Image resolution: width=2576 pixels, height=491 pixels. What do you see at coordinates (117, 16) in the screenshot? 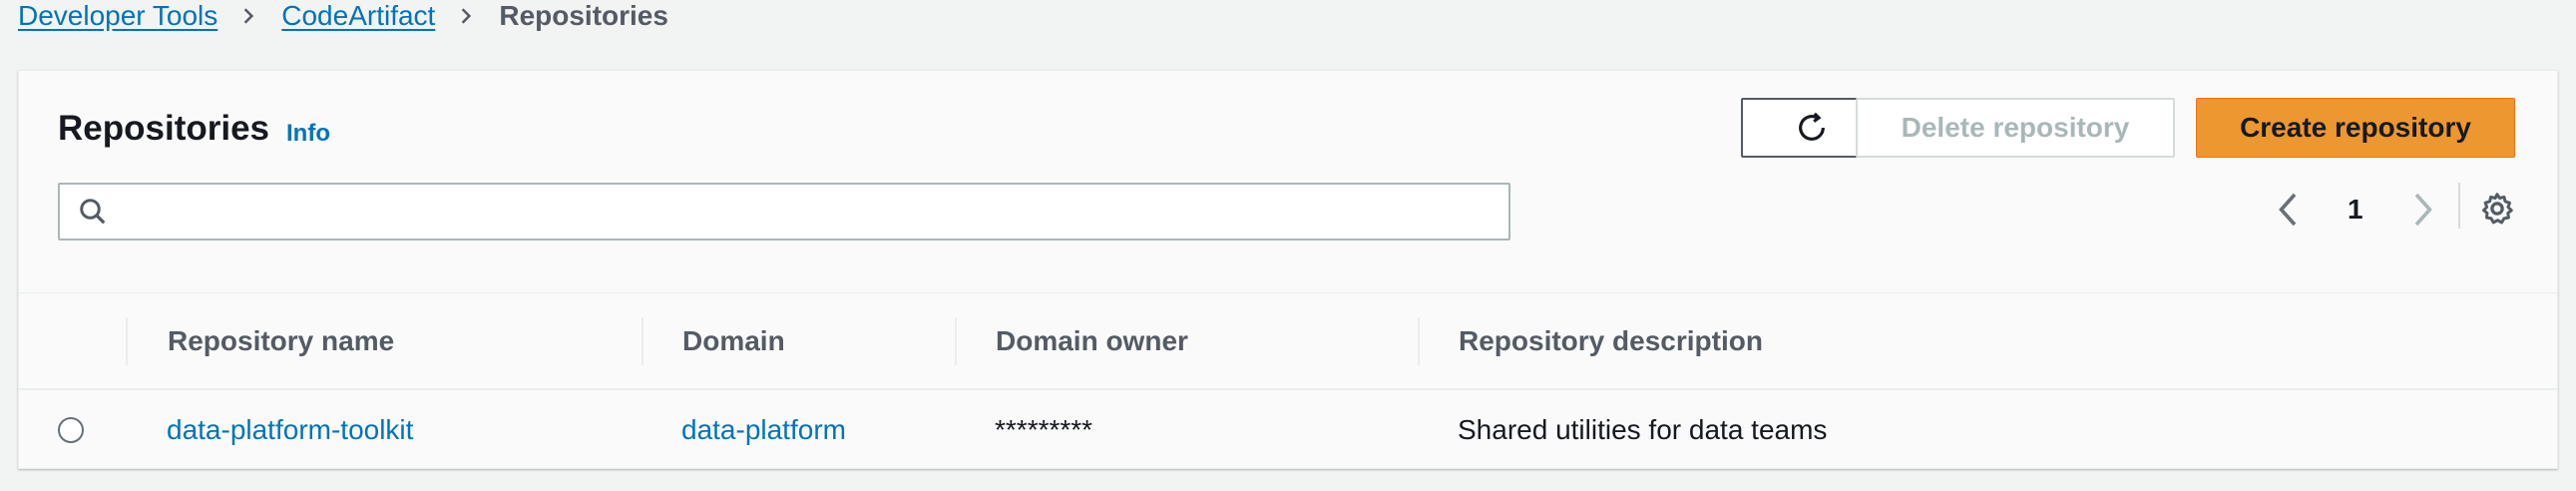
I see `breadcrumb-link-developer-tools: Developer Tools` at bounding box center [117, 16].